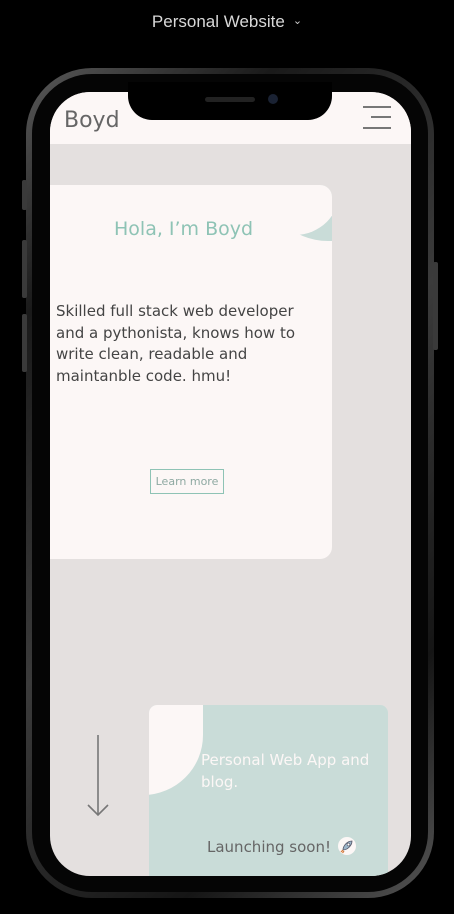  Describe the element at coordinates (218, 21) in the screenshot. I see `app-title: Personal Website` at that location.